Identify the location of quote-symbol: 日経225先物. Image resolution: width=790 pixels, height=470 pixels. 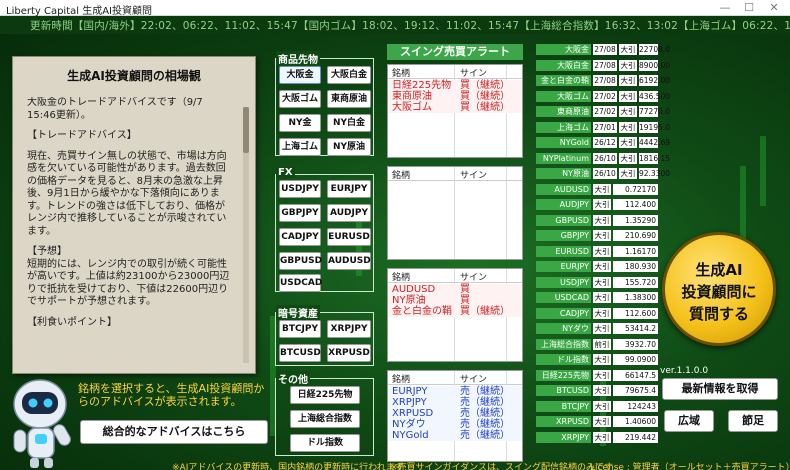
(563, 375).